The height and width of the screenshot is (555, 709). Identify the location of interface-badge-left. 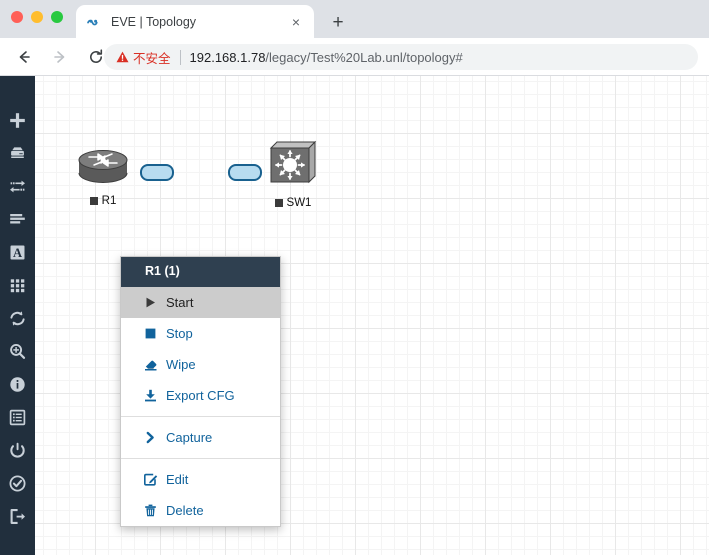
(157, 172).